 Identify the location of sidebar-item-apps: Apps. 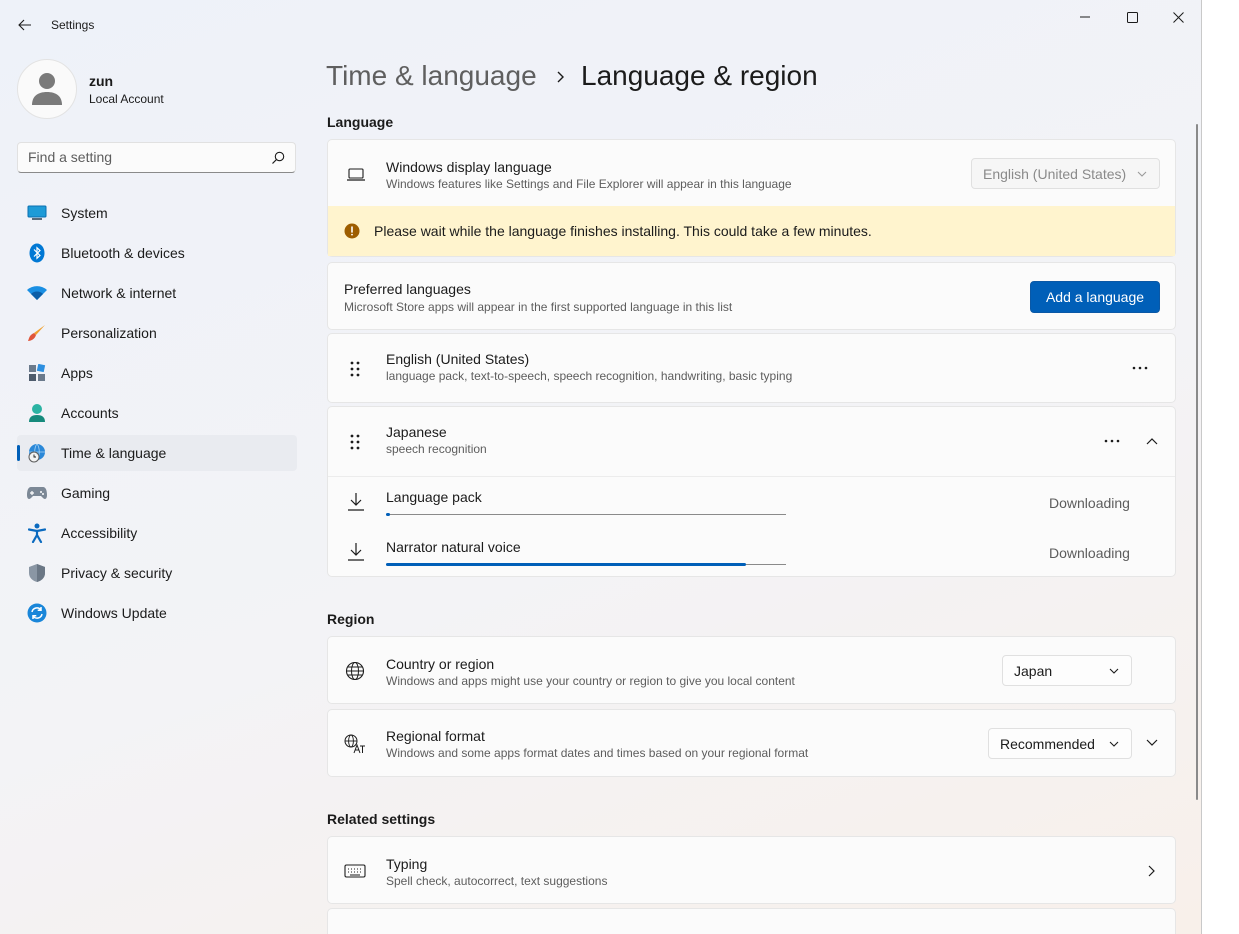
(157, 373).